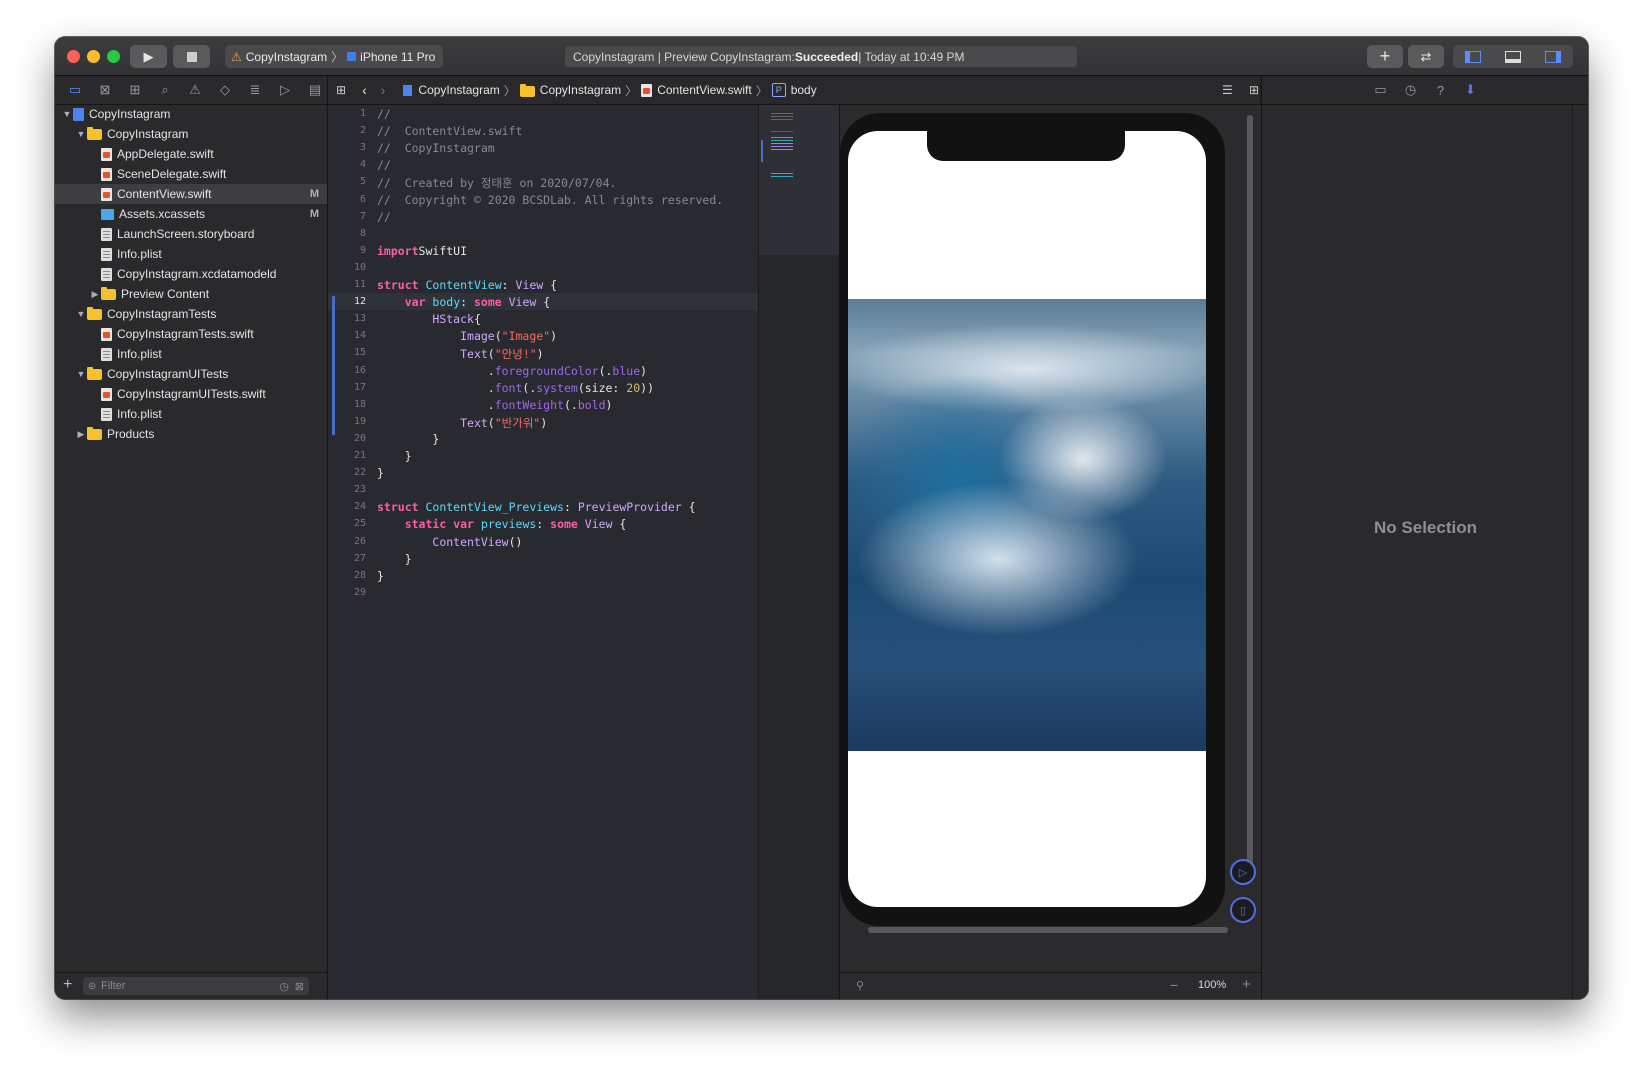  Describe the element at coordinates (460, 354) in the screenshot. I see `code-line: Text("안녕!")` at that location.